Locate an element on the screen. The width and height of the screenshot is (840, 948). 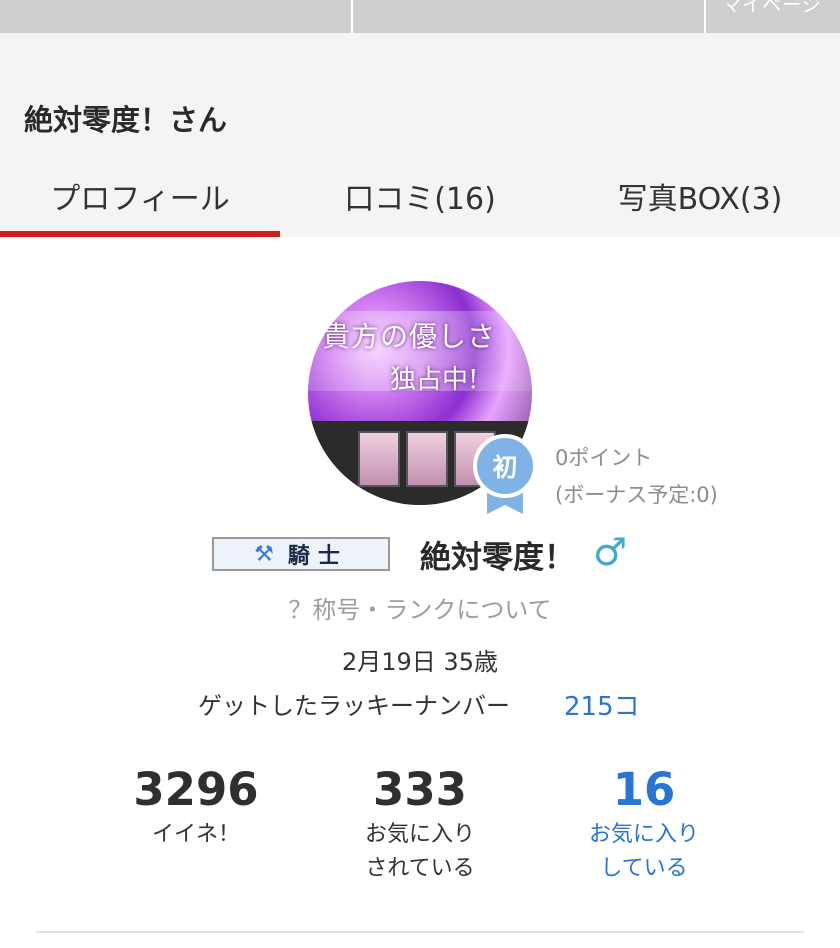
avatar-caption-2: 独占中! is located at coordinates (434, 380).